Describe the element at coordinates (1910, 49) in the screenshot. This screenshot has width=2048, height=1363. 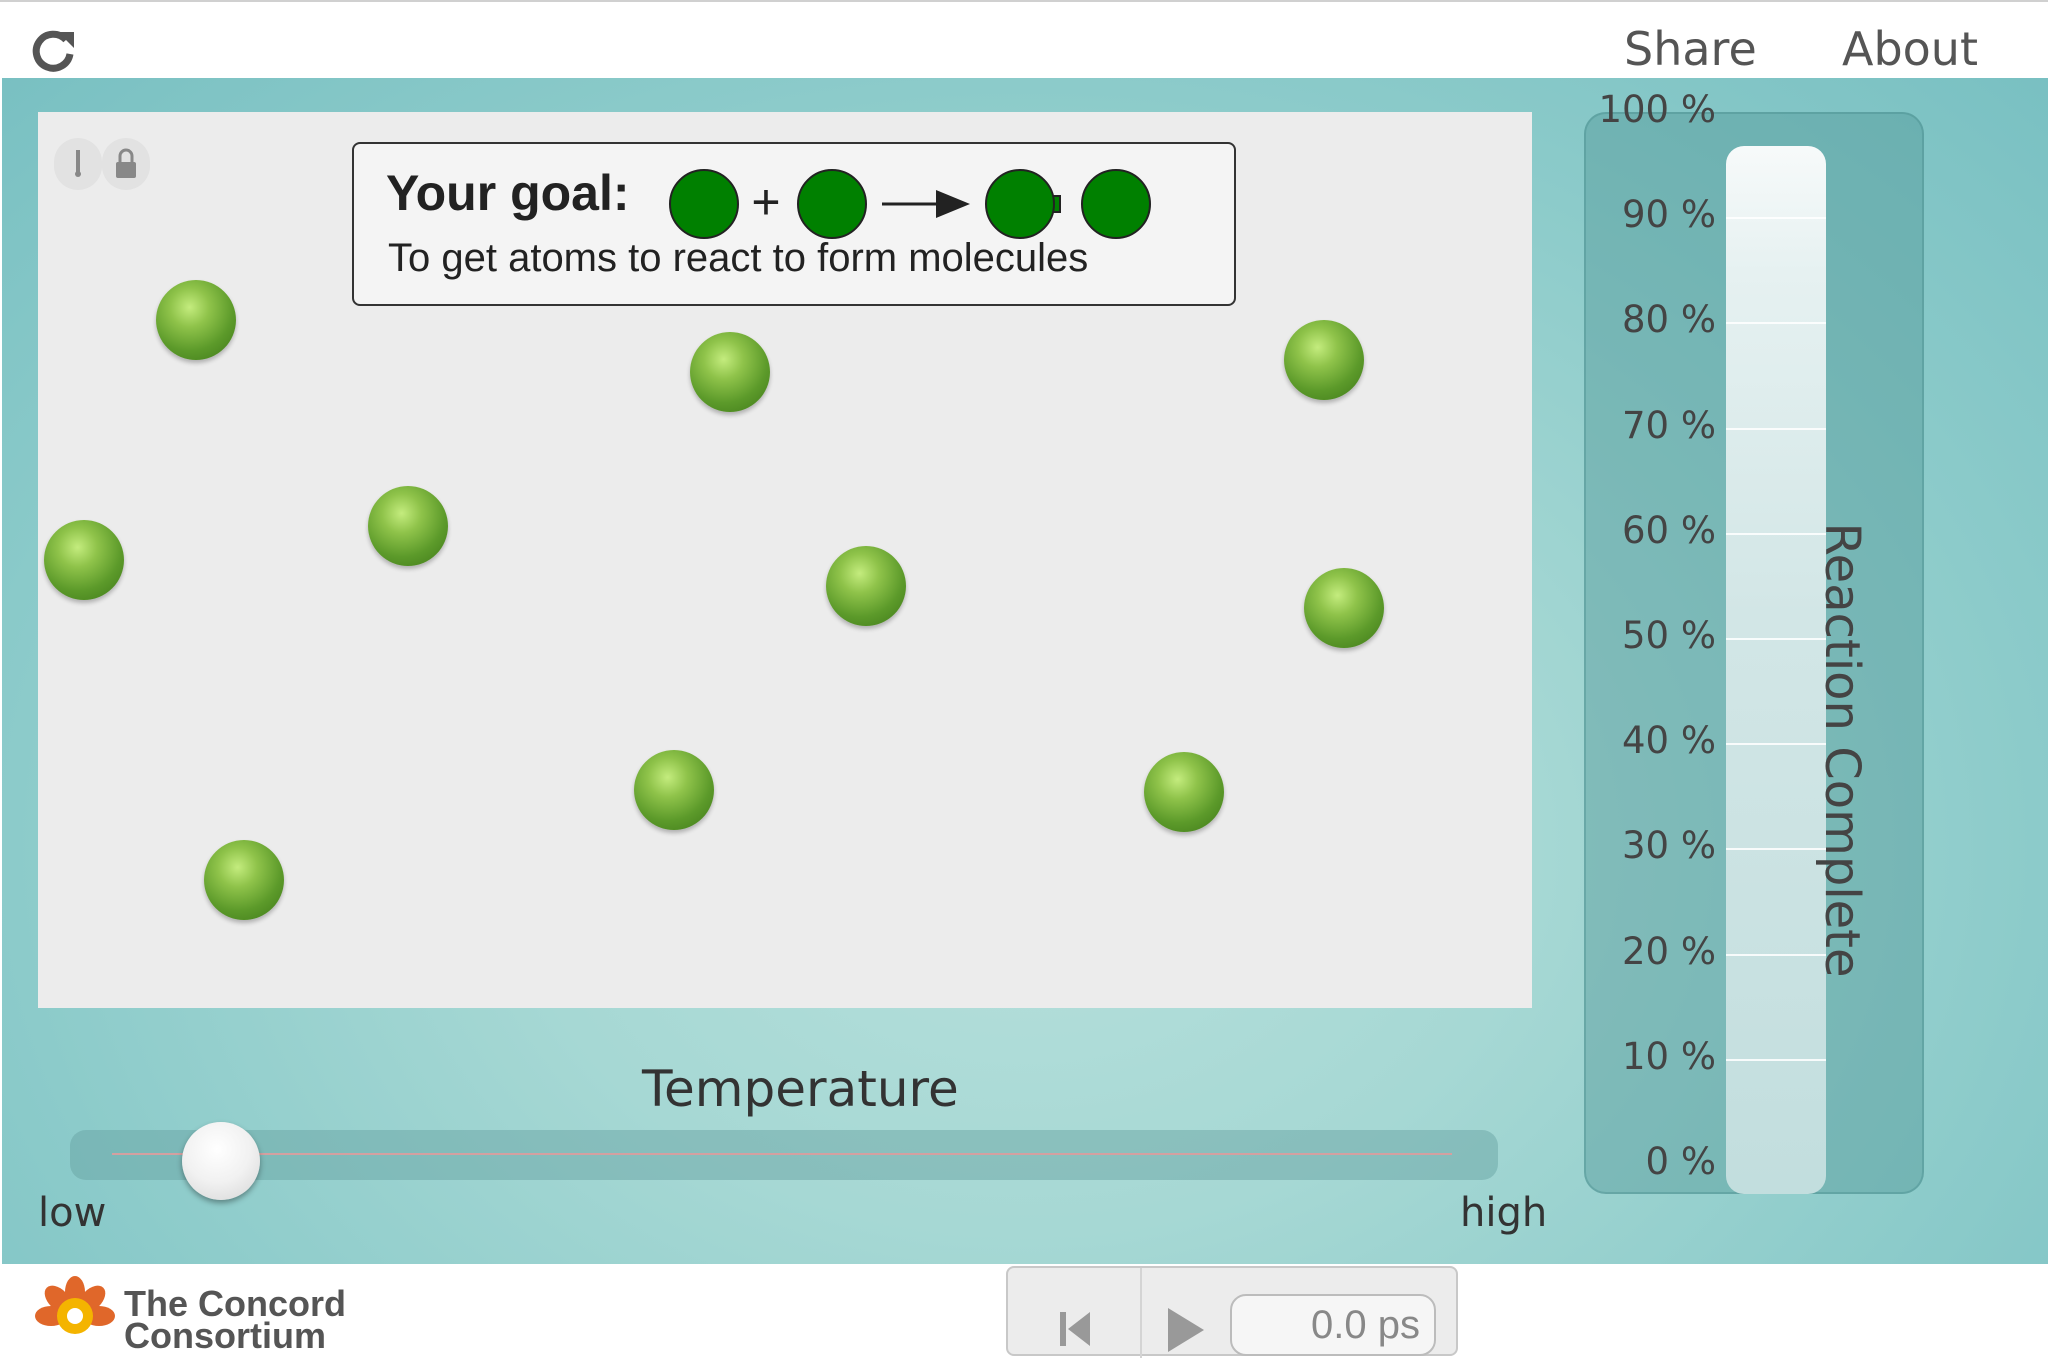
I see `about-link: About` at that location.